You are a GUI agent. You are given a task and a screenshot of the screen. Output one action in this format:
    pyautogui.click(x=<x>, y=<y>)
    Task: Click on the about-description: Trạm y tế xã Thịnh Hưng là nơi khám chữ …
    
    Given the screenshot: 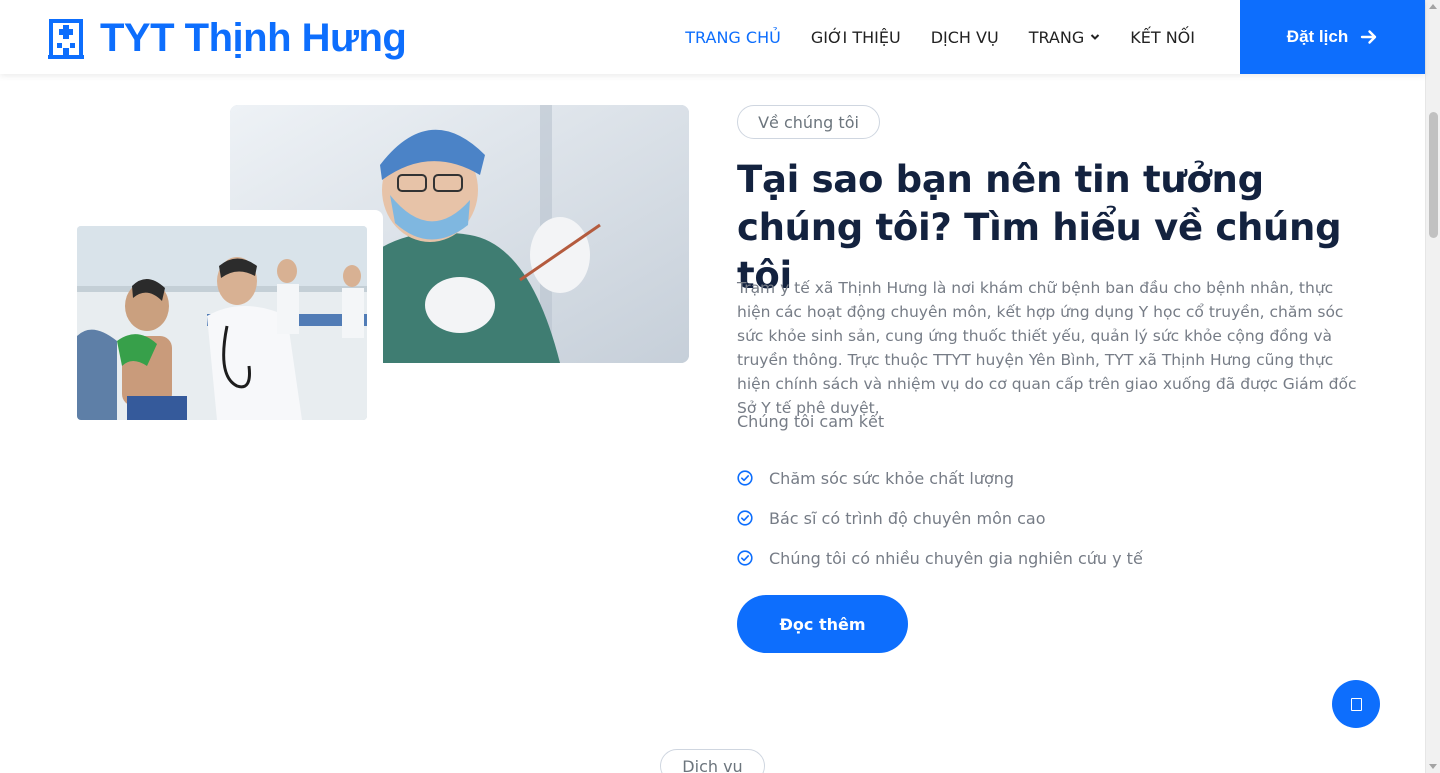 What is the action you would take?
    pyautogui.click(x=1047, y=348)
    